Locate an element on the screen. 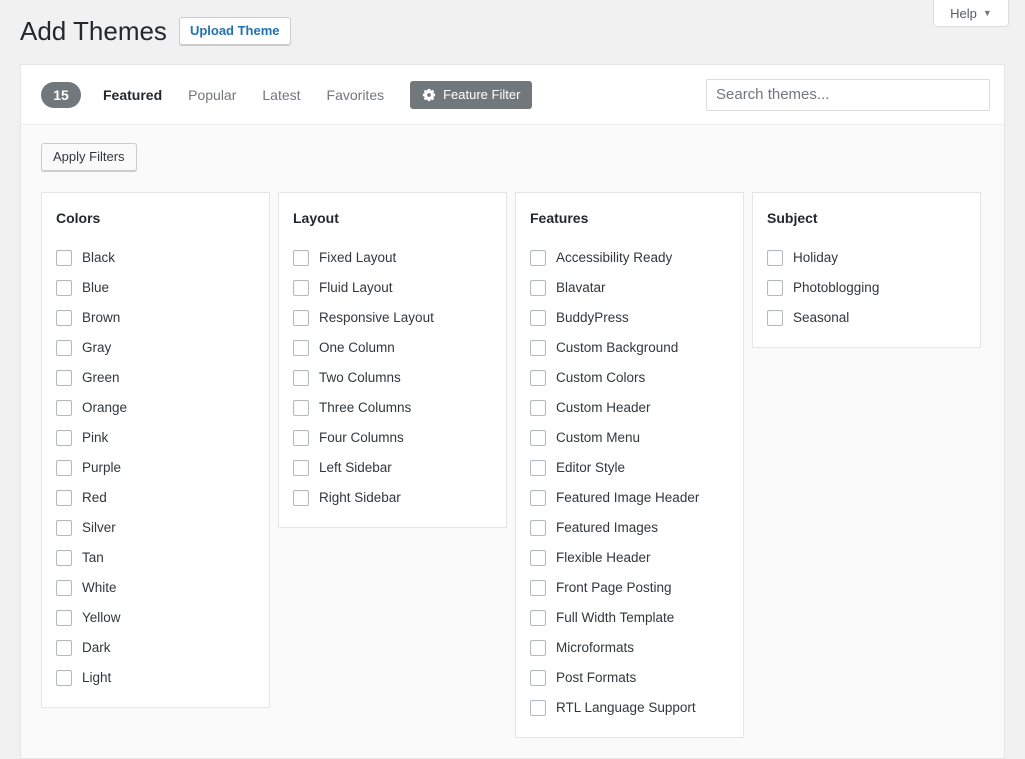 The image size is (1025, 759). filter-checkbox-item: One Column is located at coordinates (392, 348).